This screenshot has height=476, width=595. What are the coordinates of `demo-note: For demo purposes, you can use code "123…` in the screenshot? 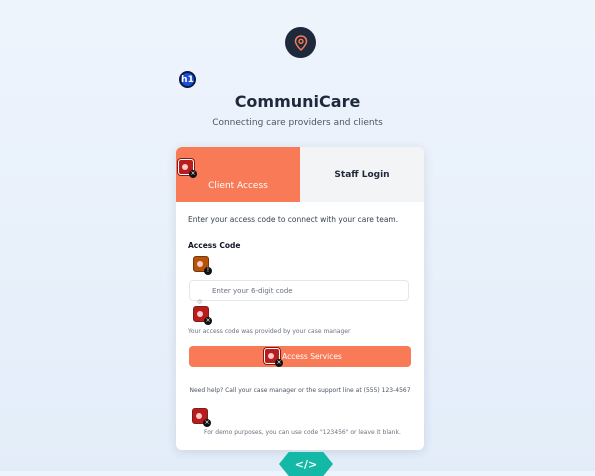 It's located at (302, 432).